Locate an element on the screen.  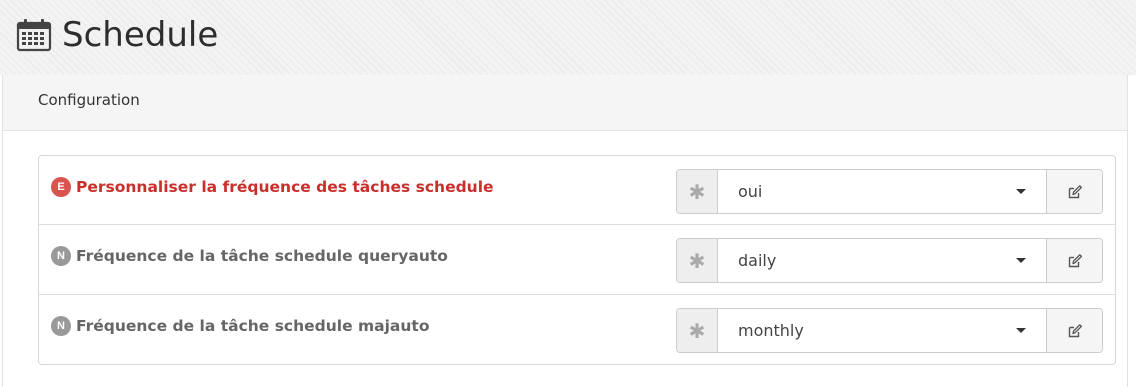
select-value: monthly is located at coordinates (771, 330).